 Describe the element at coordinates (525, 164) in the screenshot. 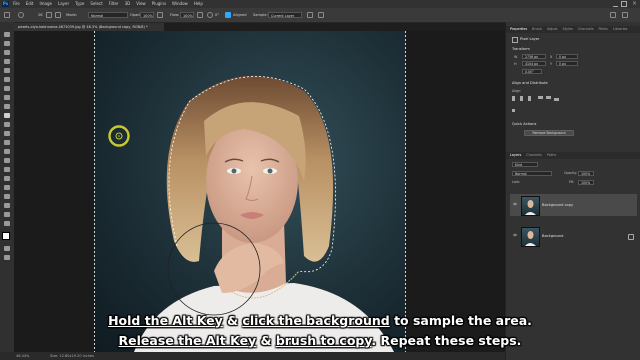

I see `filter-kind-select: Kind` at that location.